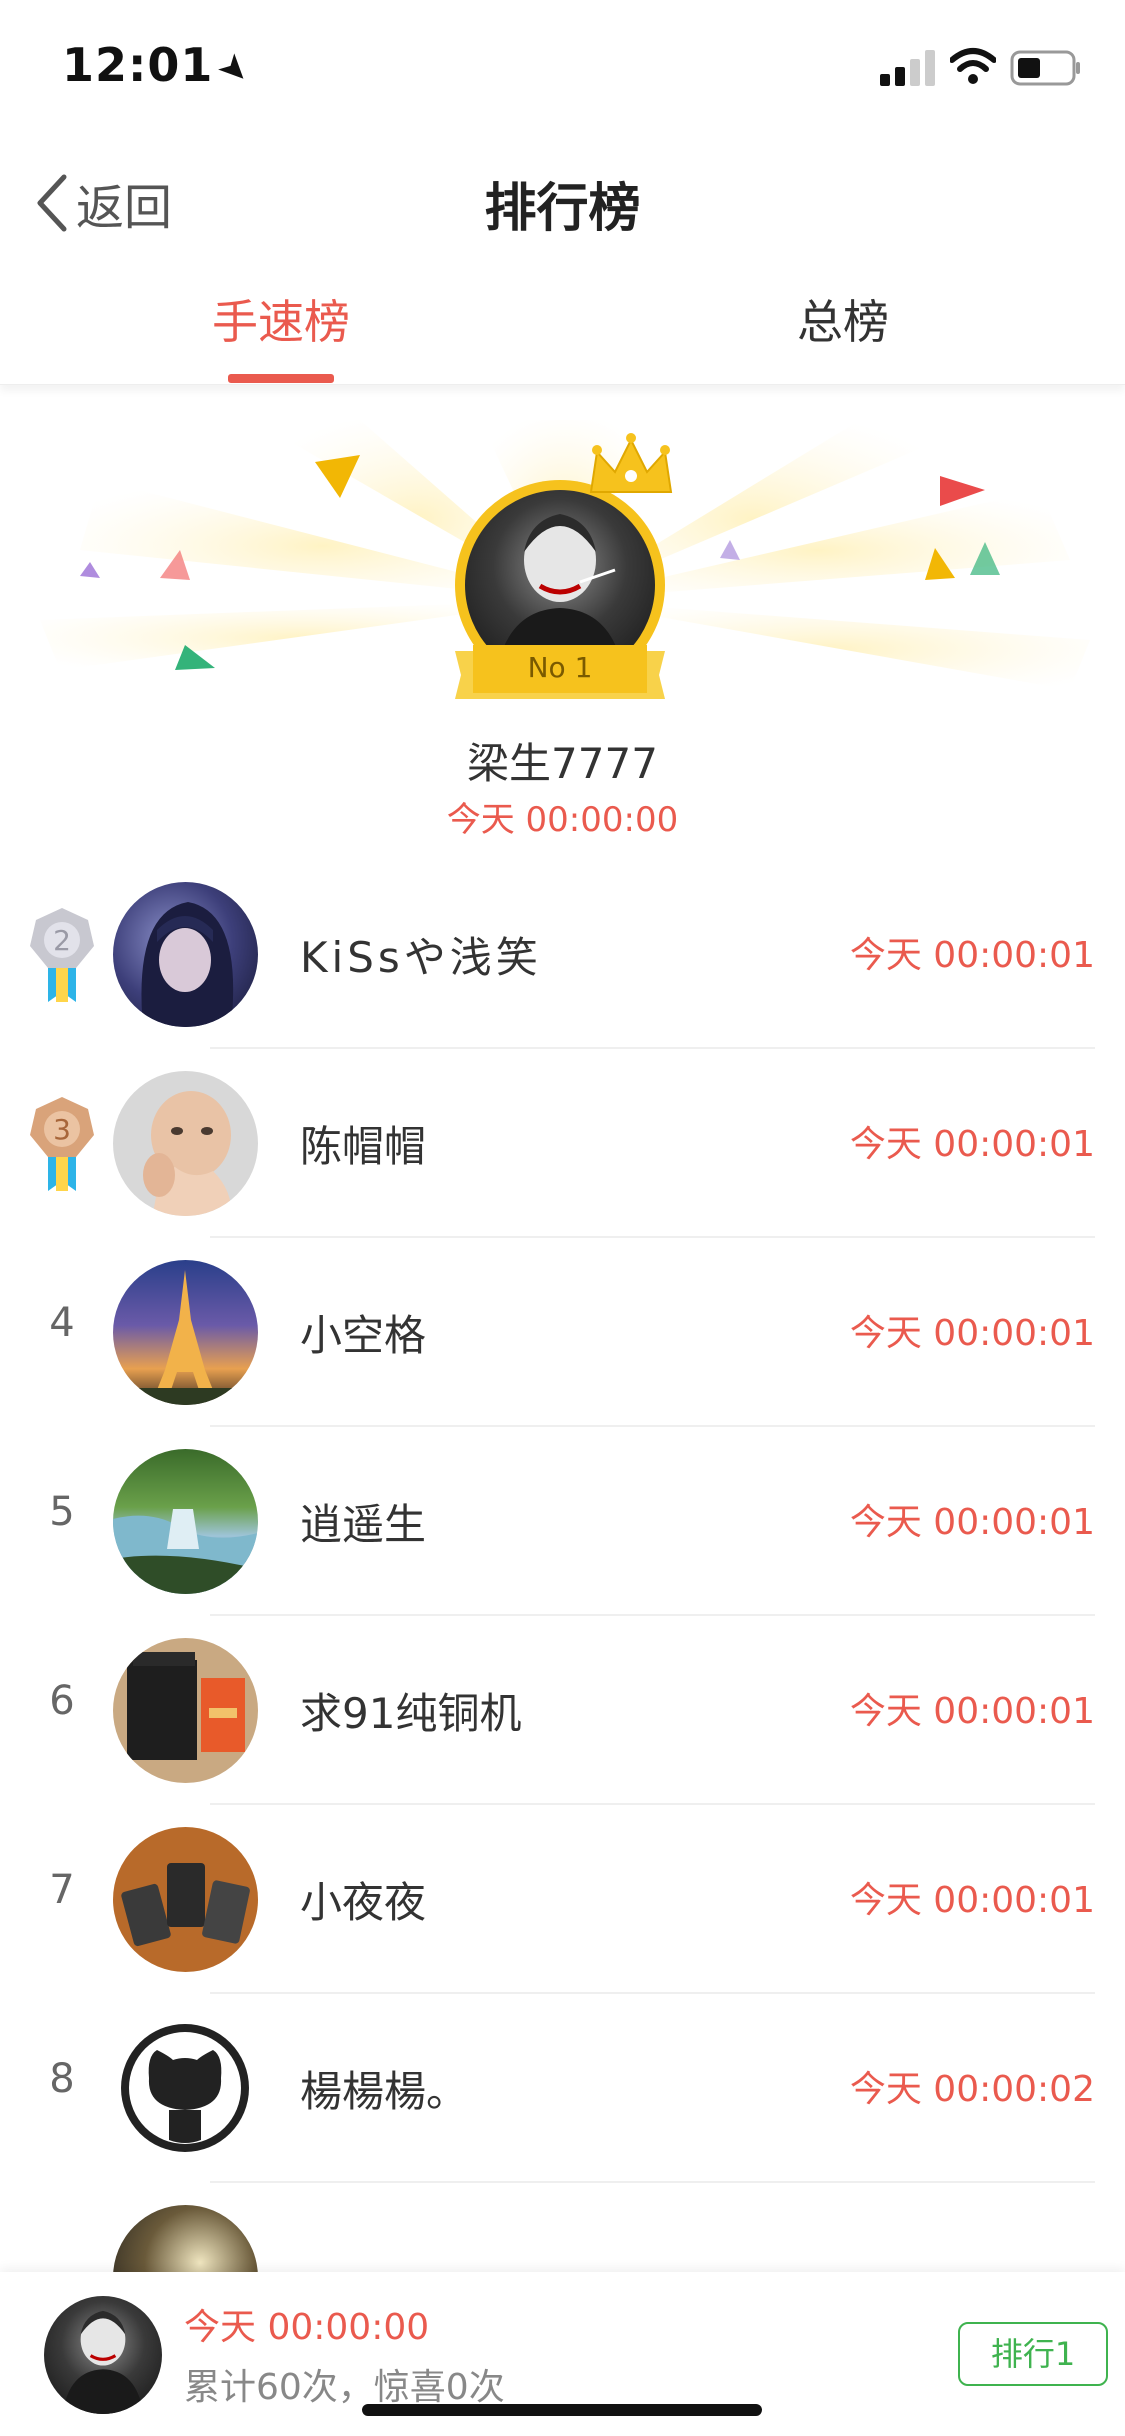 This screenshot has width=1125, height=2436. I want to click on list-item: 7 小夜夜 今天 00:00:01, so click(562, 1899).